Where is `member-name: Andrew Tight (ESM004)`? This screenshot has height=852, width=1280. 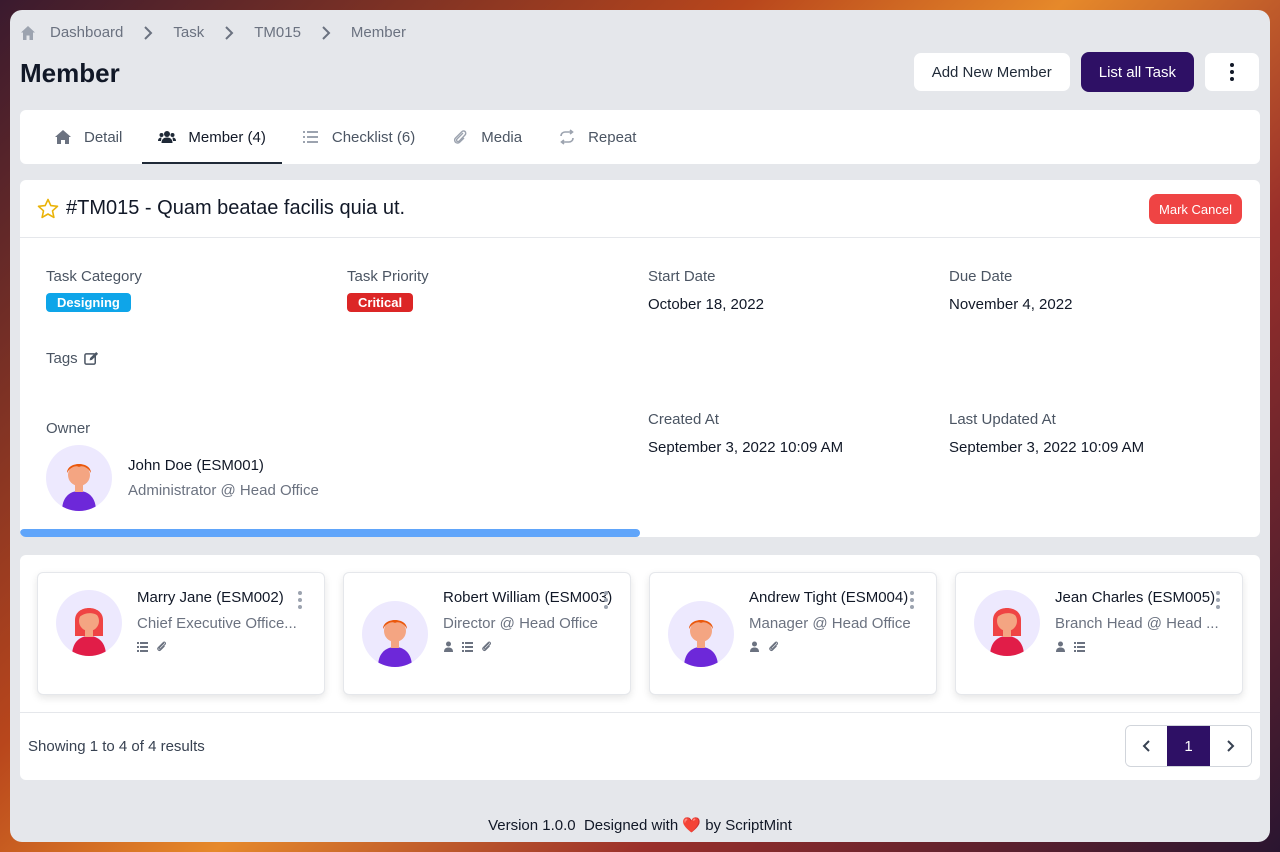 member-name: Andrew Tight (ESM004) is located at coordinates (829, 597).